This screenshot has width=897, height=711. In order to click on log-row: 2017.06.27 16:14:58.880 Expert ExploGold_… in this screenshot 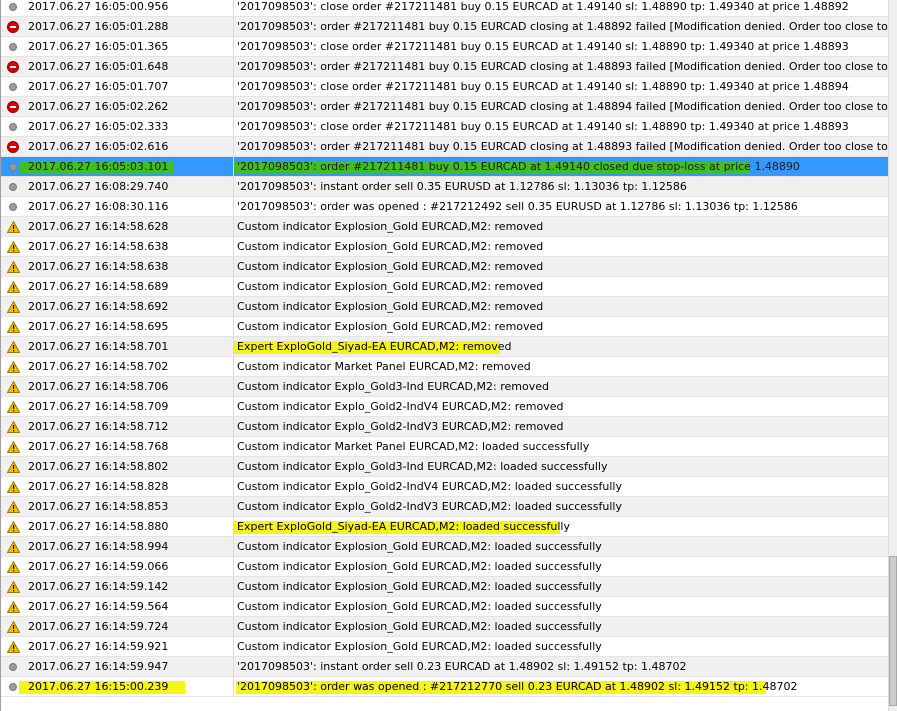, I will do `click(444, 527)`.